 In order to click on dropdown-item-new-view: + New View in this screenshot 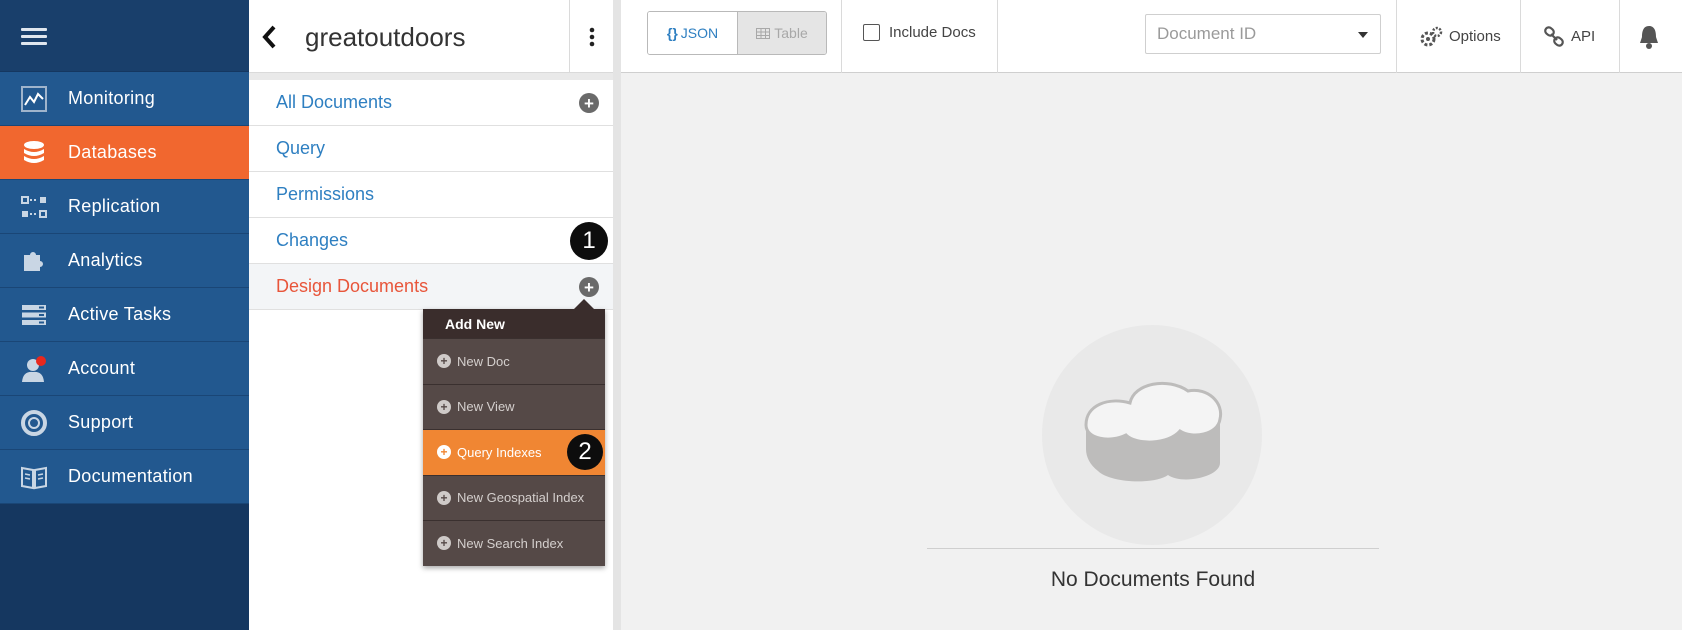, I will do `click(514, 406)`.